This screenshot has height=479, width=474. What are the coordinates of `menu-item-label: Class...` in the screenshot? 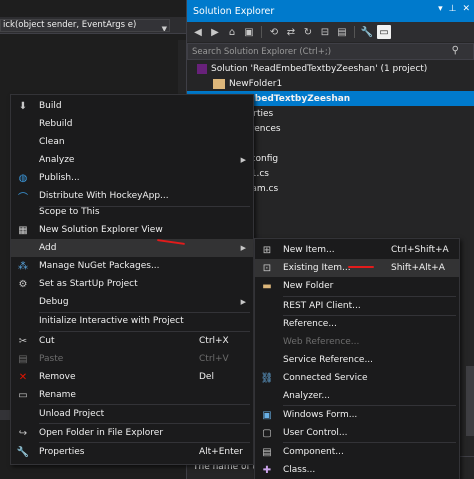 It's located at (299, 470).